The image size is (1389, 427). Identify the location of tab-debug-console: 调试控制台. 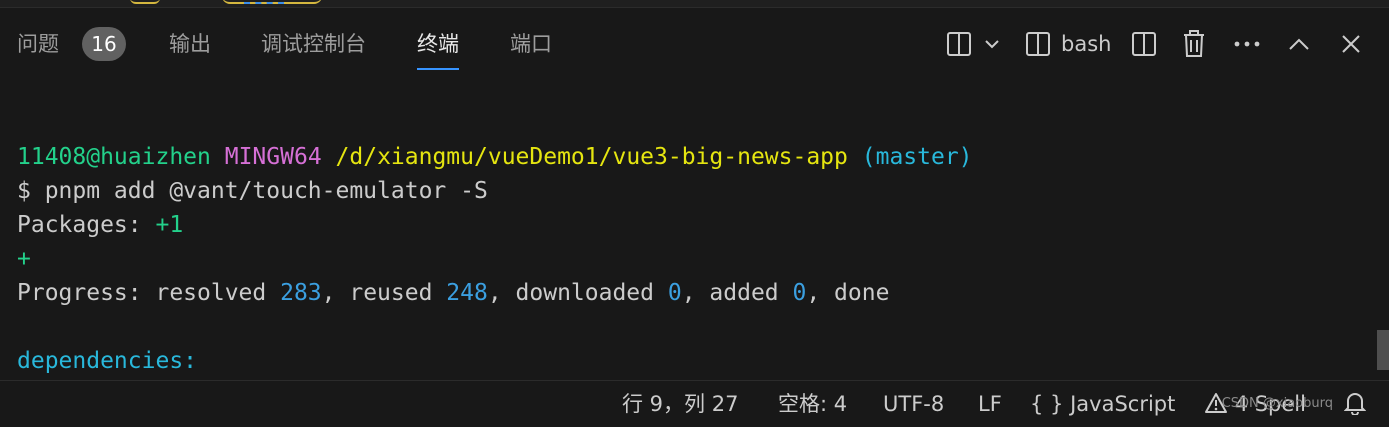
(313, 44).